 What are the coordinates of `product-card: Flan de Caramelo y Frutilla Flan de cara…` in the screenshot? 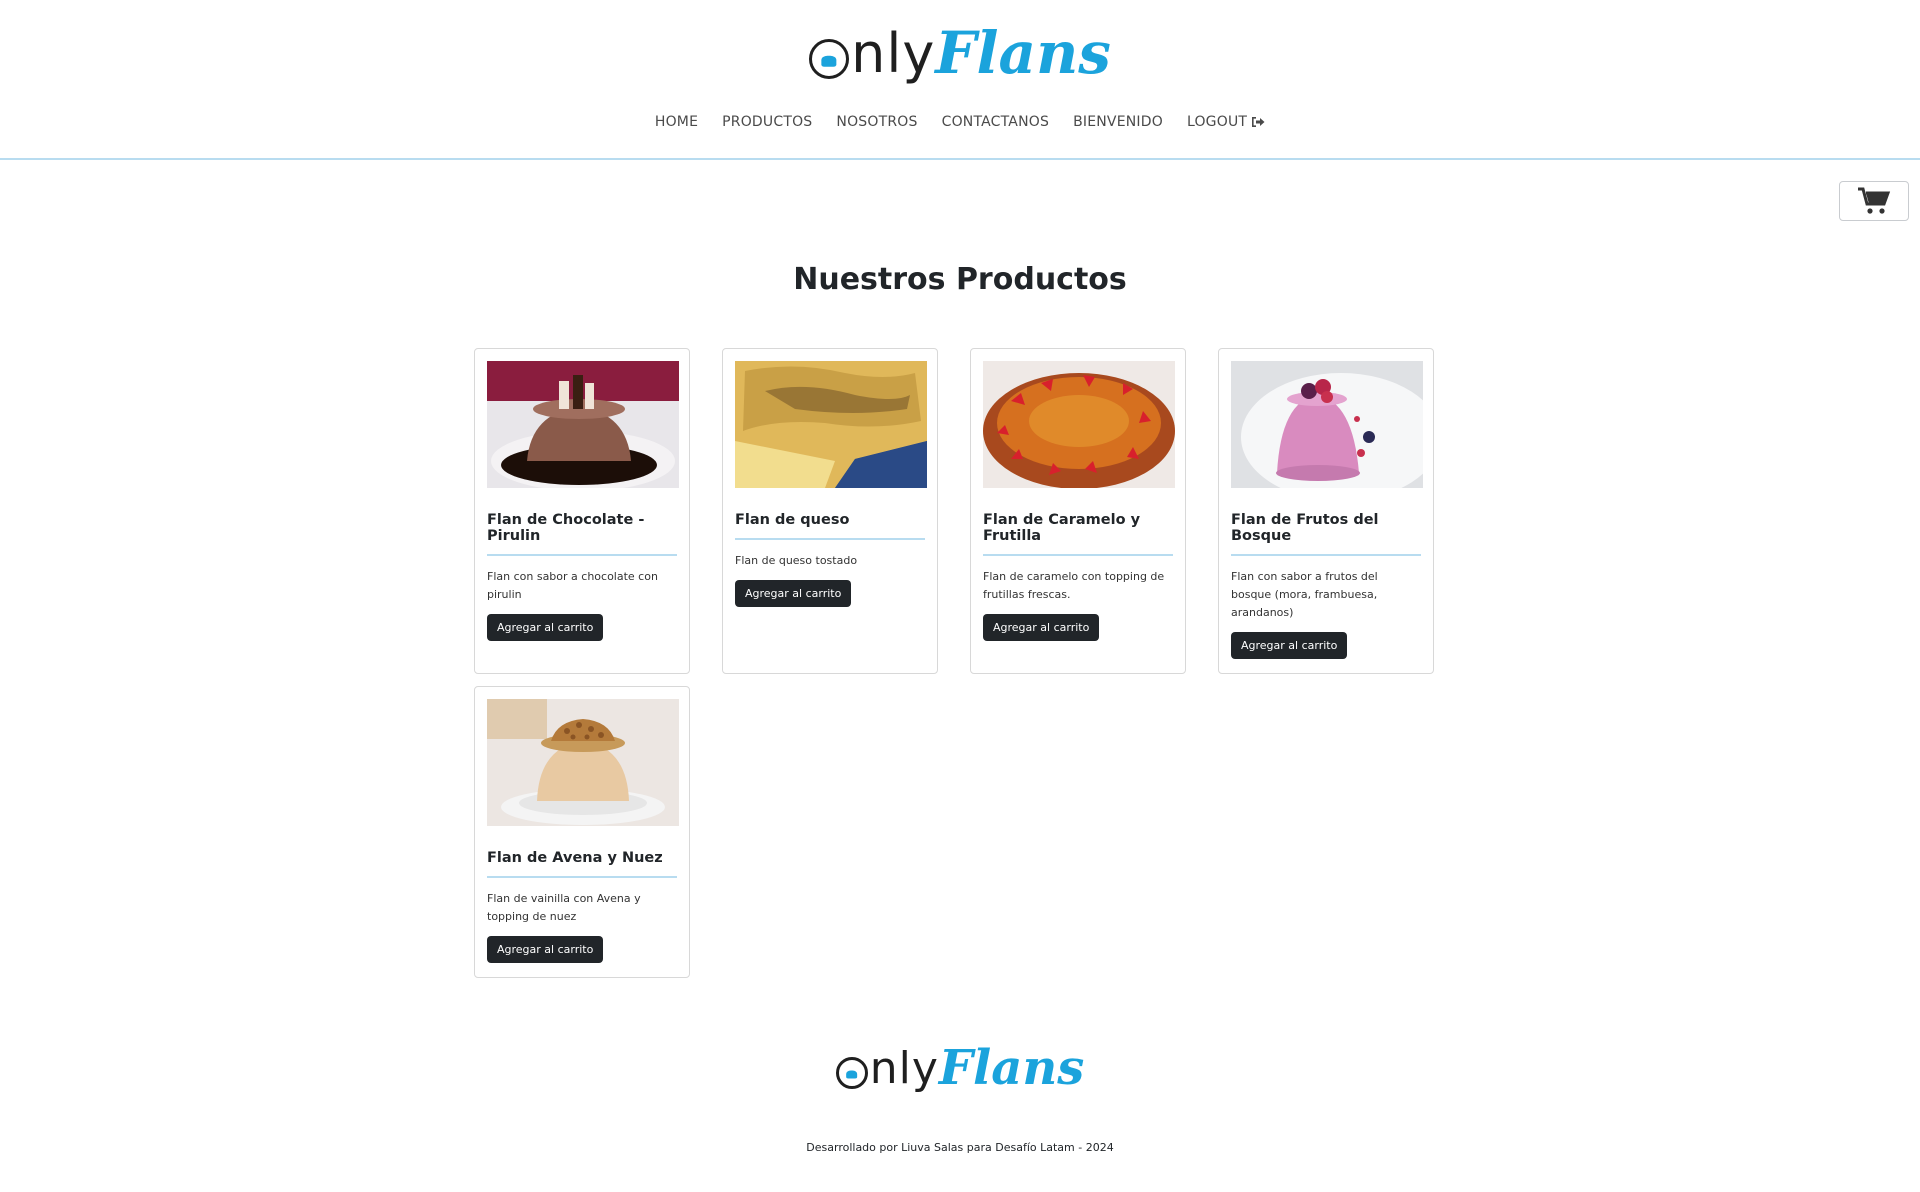 It's located at (1078, 511).